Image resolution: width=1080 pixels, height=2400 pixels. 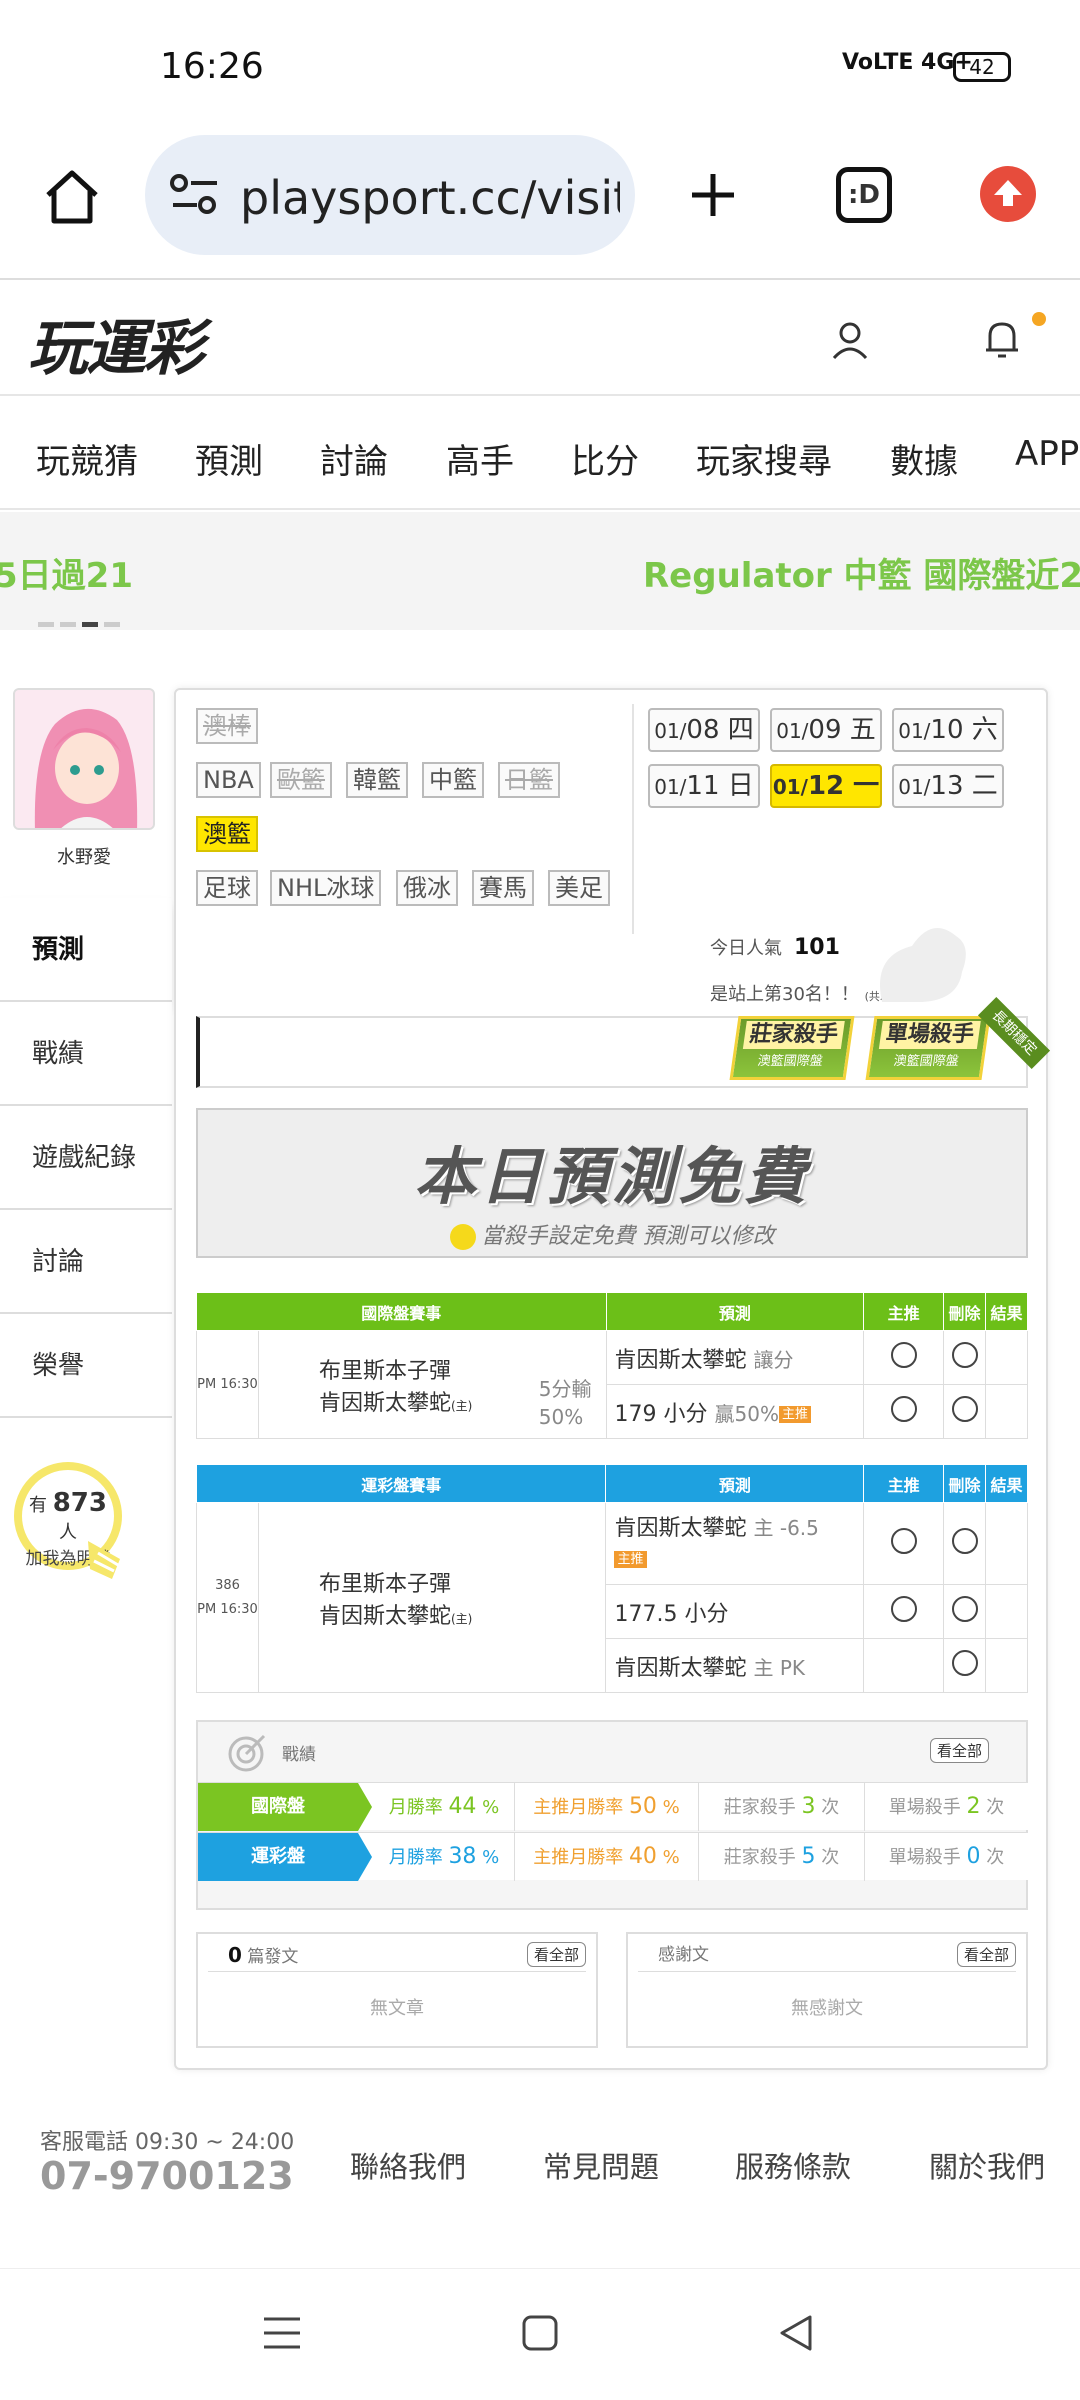 What do you see at coordinates (556, 1954) in the screenshot?
I see `posts-view-all-button: 看全部` at bounding box center [556, 1954].